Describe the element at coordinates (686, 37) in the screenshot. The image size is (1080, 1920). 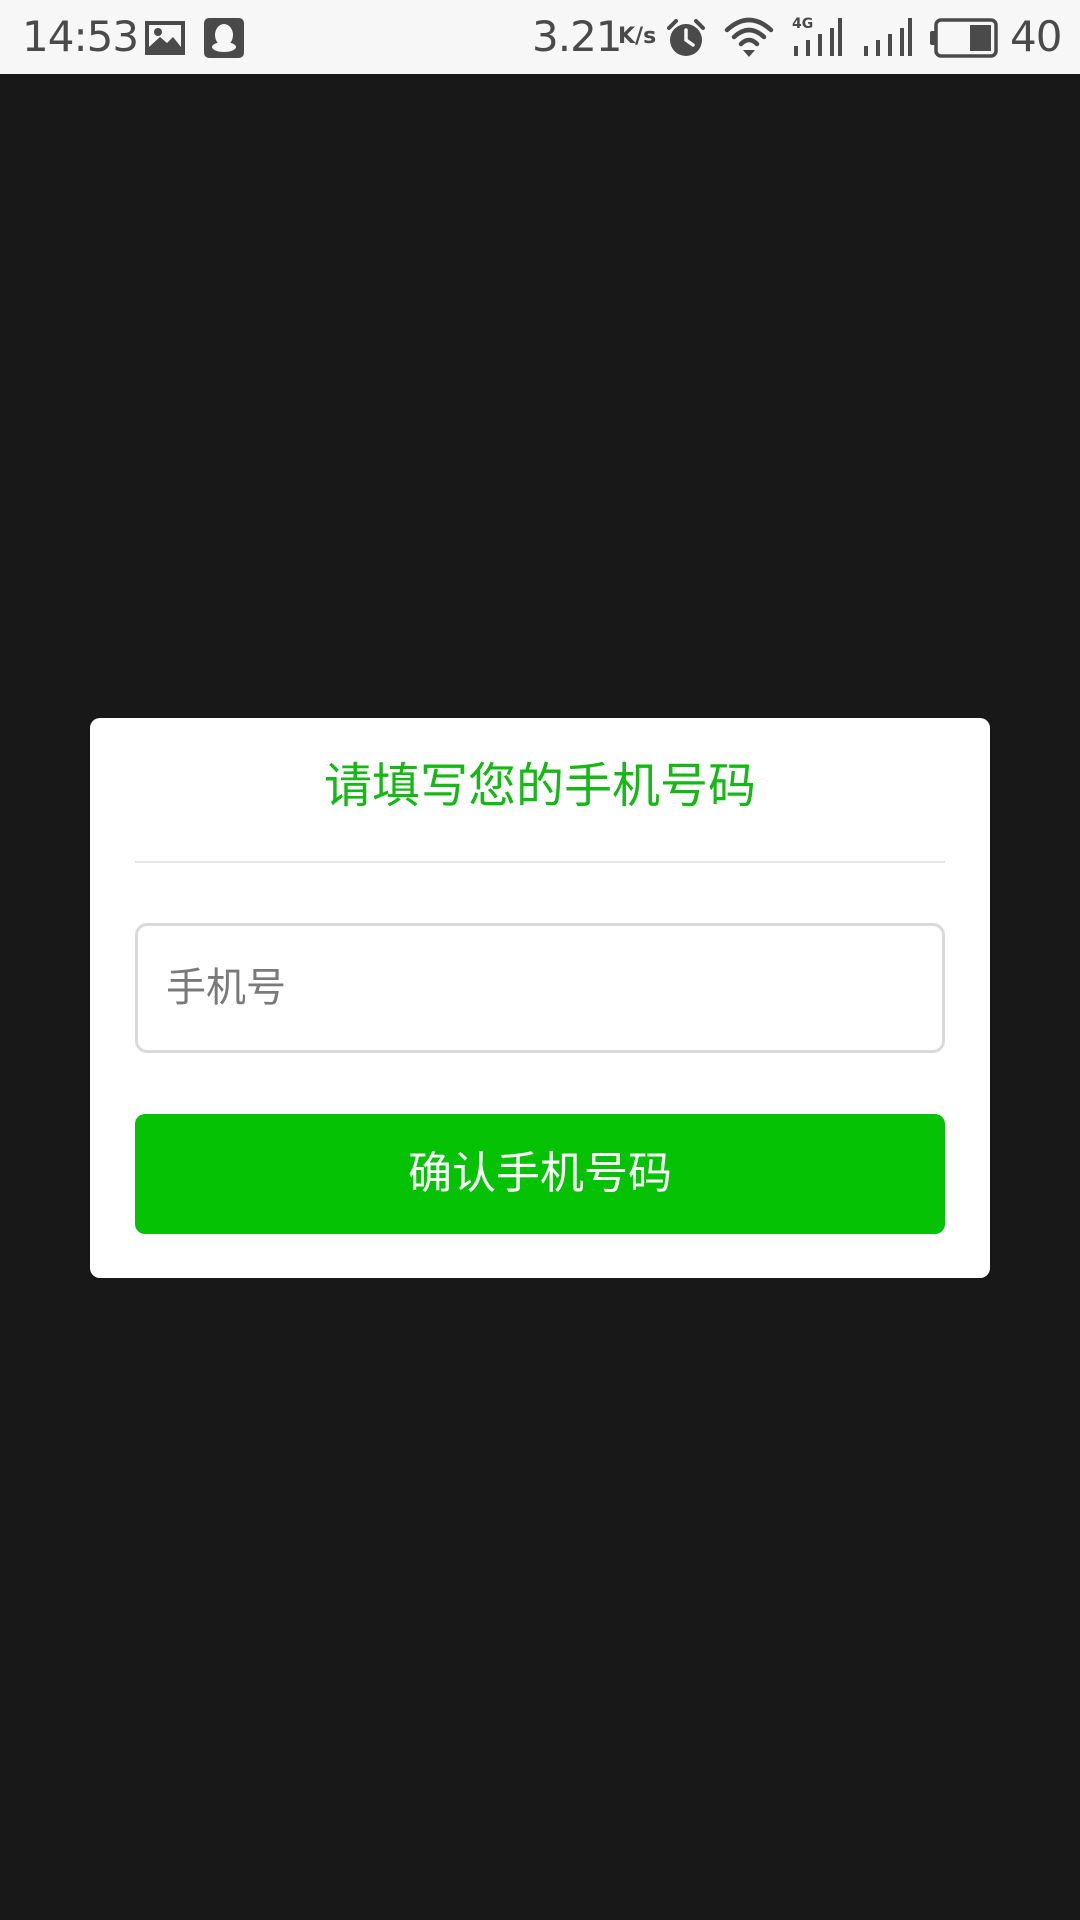
I see `alarm-icon` at that location.